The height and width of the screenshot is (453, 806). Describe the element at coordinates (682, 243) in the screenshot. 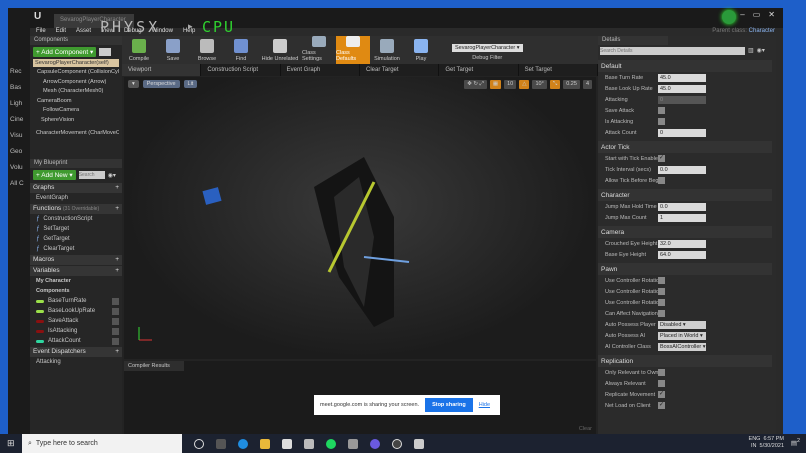

I see `property-input: 32.0` at that location.